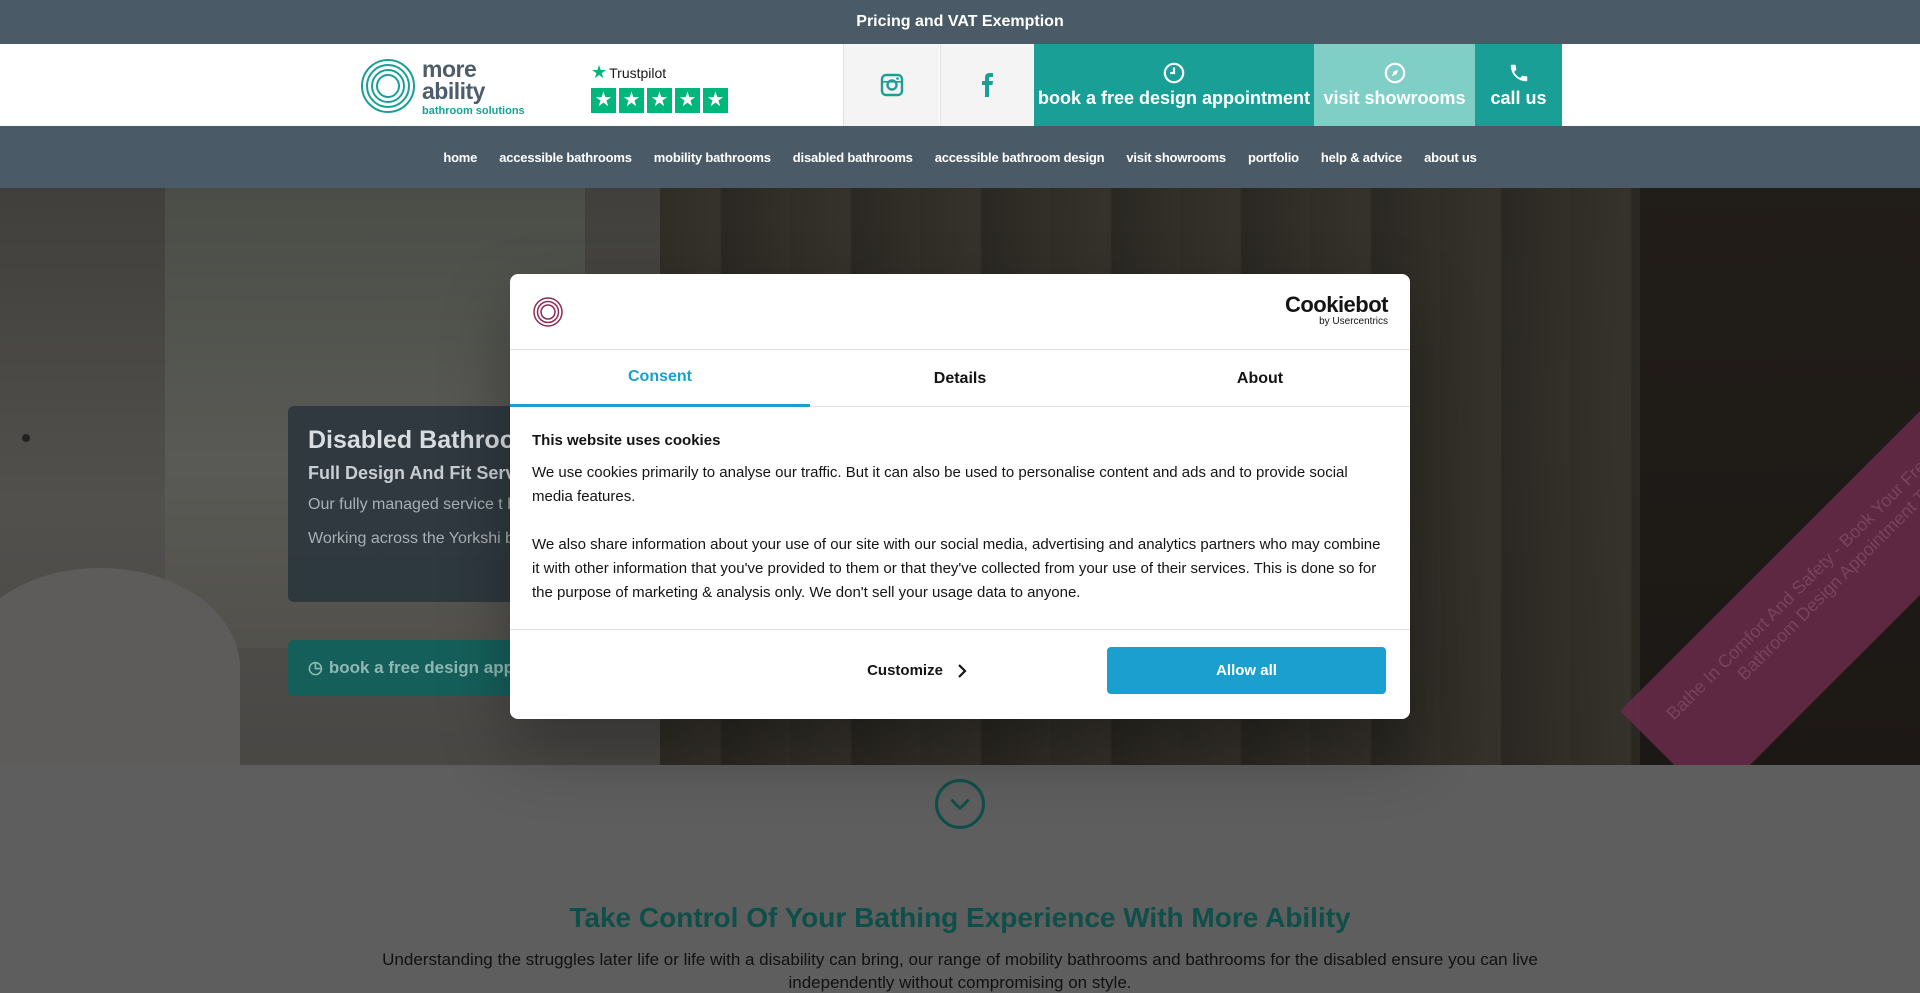 This screenshot has height=993, width=1920. I want to click on logo-tagline: bathroom solutions, so click(473, 111).